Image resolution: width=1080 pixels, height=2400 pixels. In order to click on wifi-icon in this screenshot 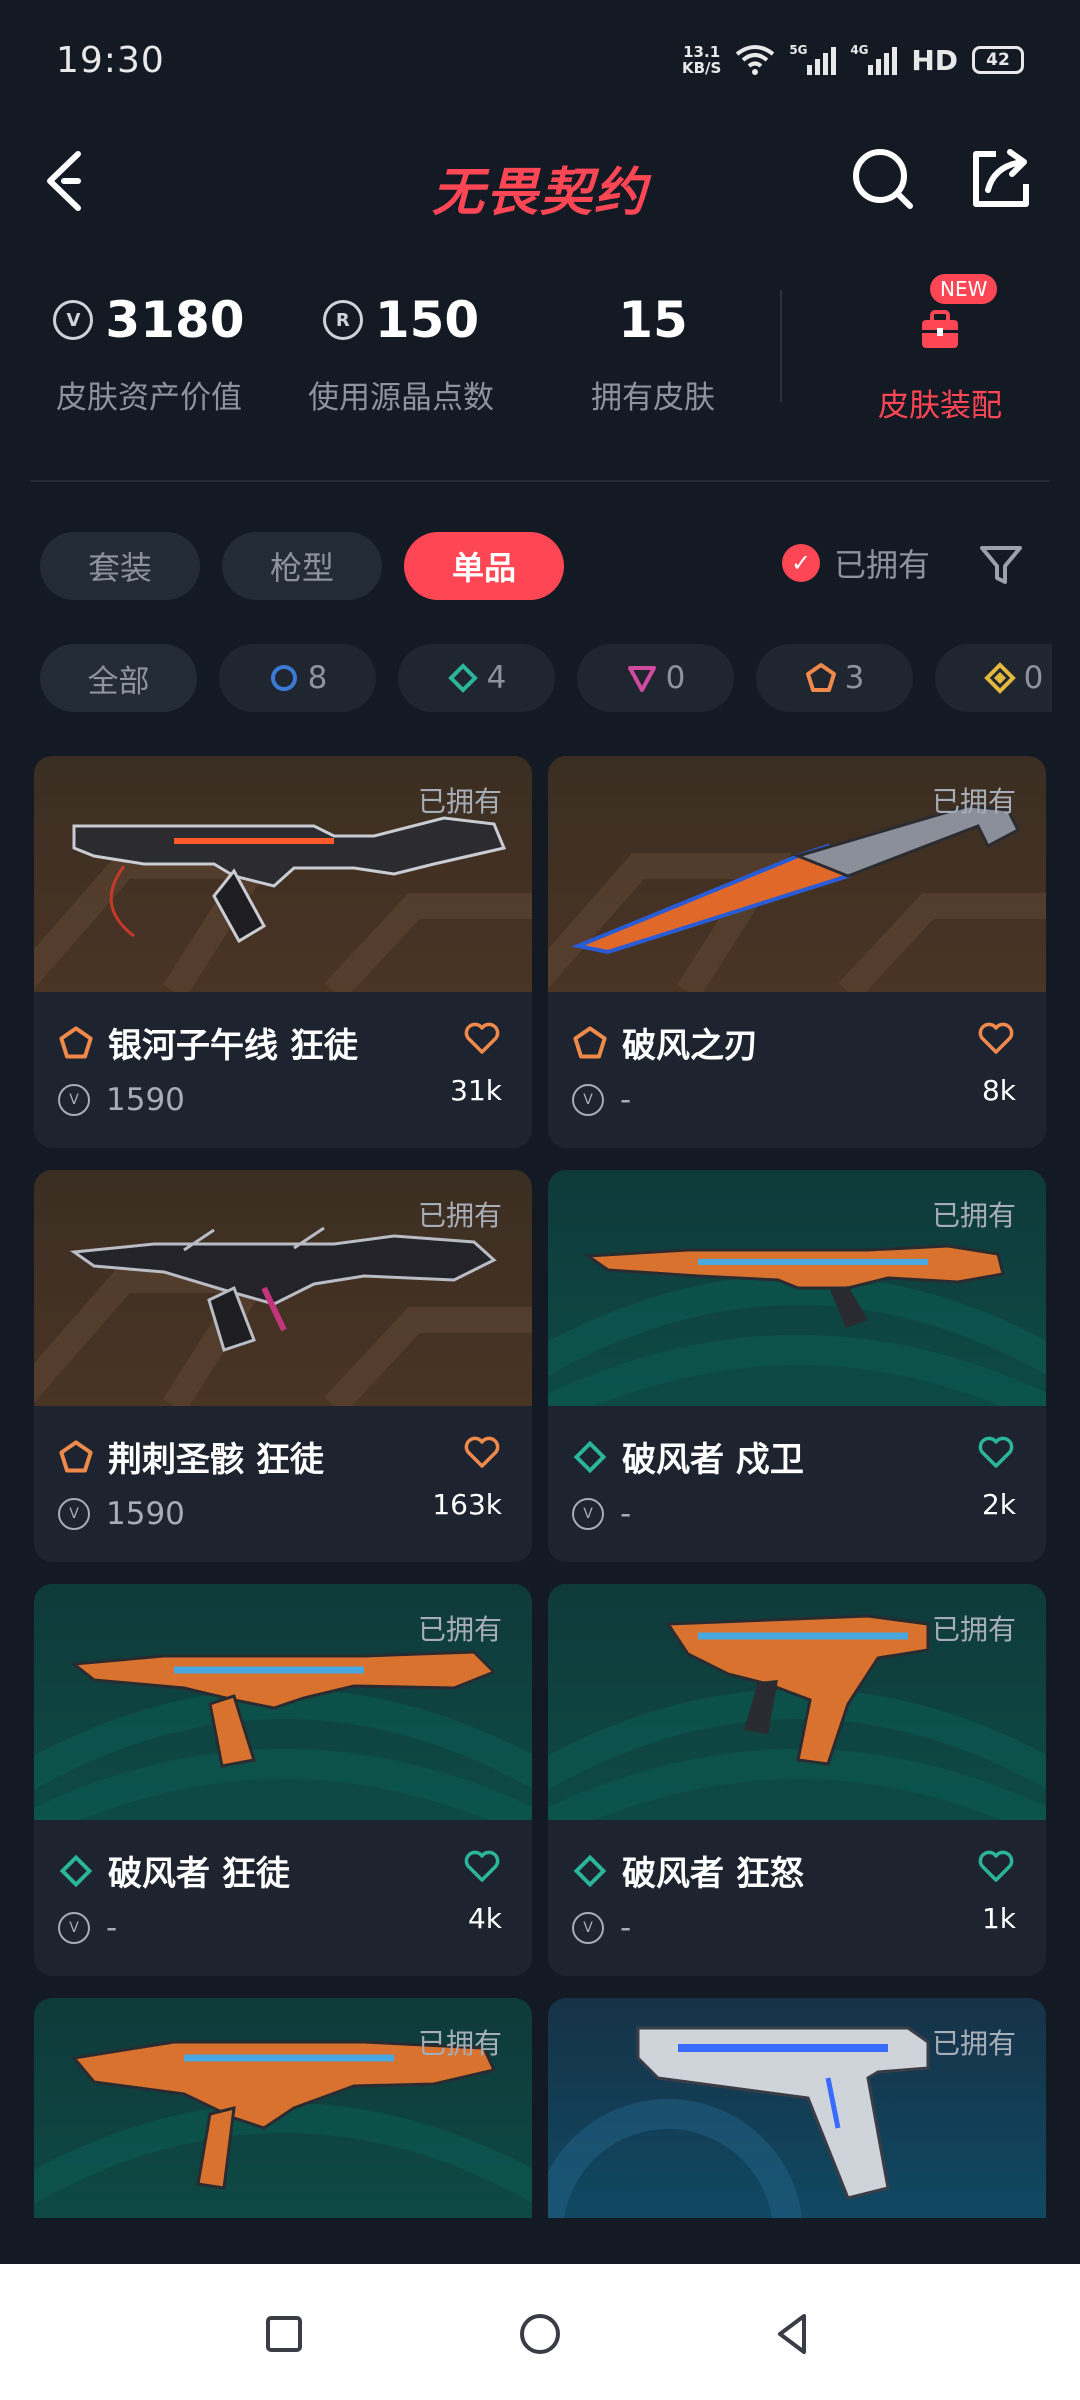, I will do `click(755, 60)`.